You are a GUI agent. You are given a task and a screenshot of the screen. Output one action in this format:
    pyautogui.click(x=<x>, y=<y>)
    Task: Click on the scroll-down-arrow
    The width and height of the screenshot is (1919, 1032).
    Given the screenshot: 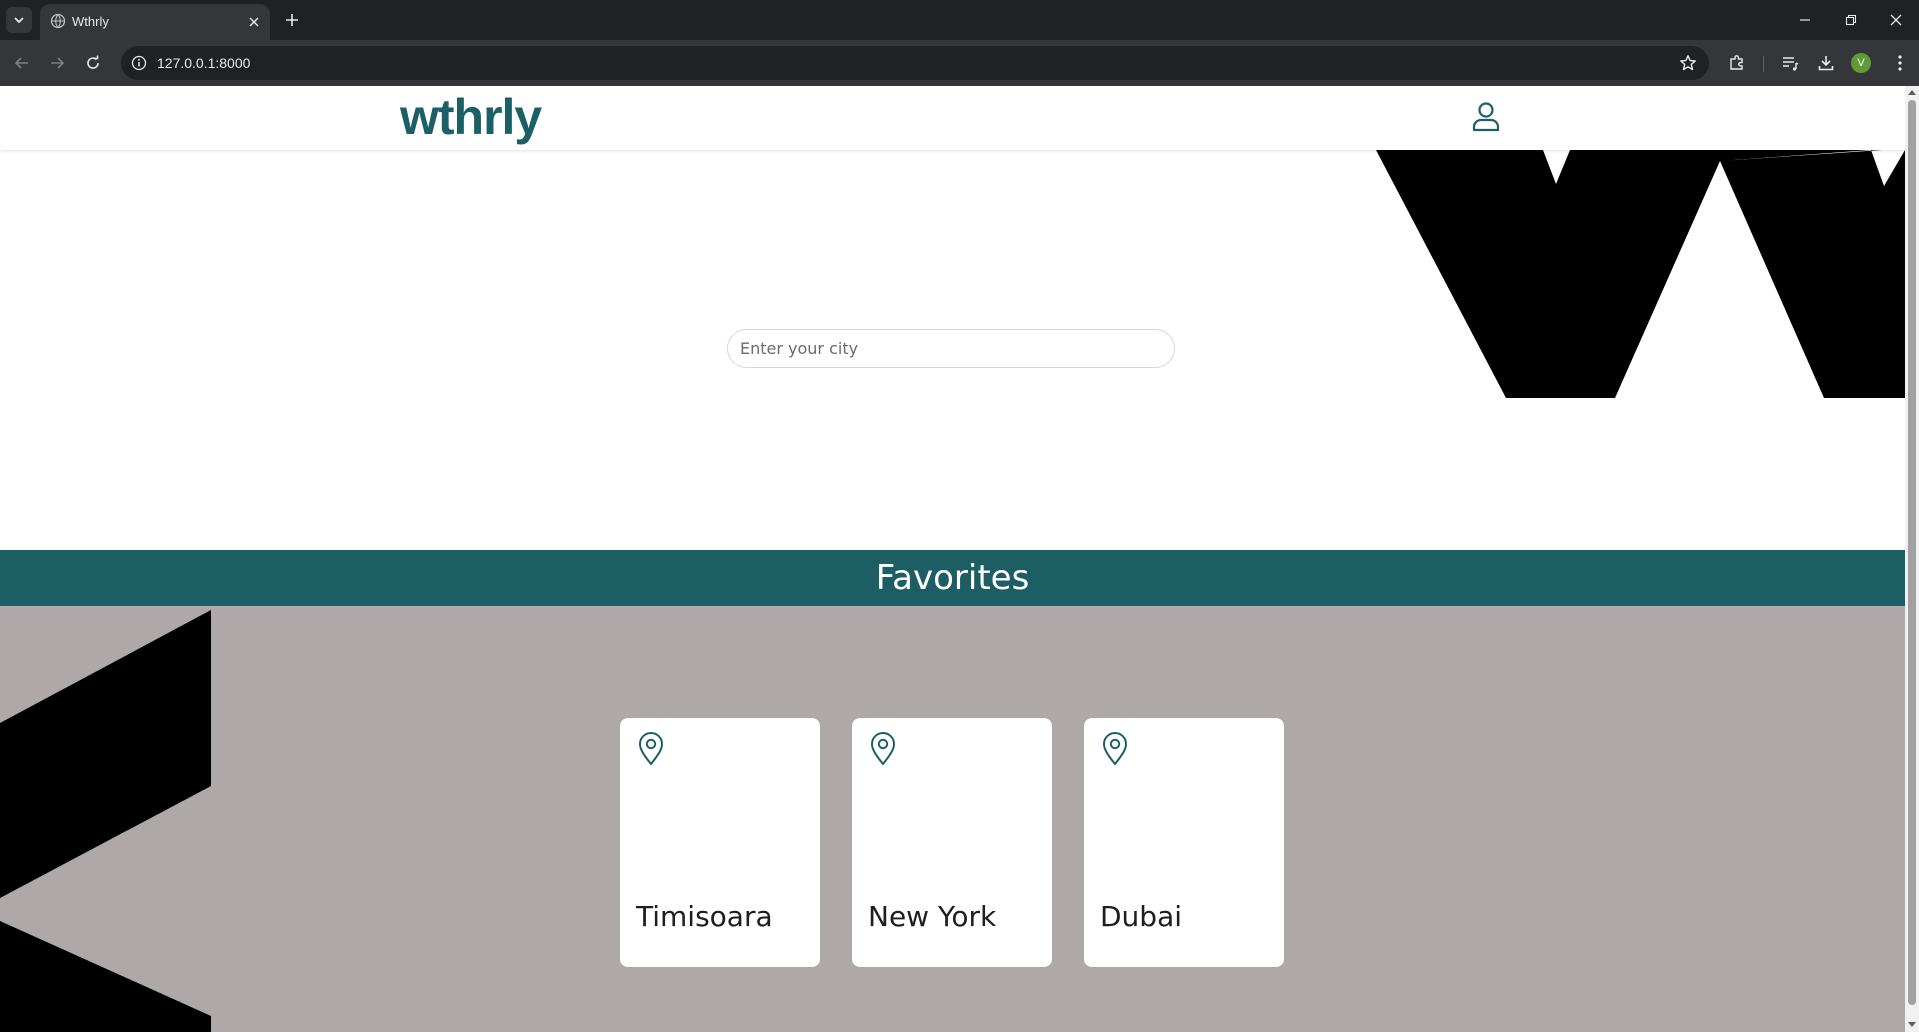 What is the action you would take?
    pyautogui.click(x=1912, y=1024)
    